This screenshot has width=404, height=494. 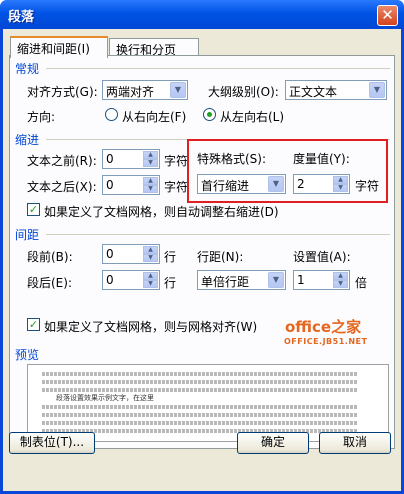 What do you see at coordinates (33, 324) in the screenshot?
I see `grid-align-checkbox: ✓` at bounding box center [33, 324].